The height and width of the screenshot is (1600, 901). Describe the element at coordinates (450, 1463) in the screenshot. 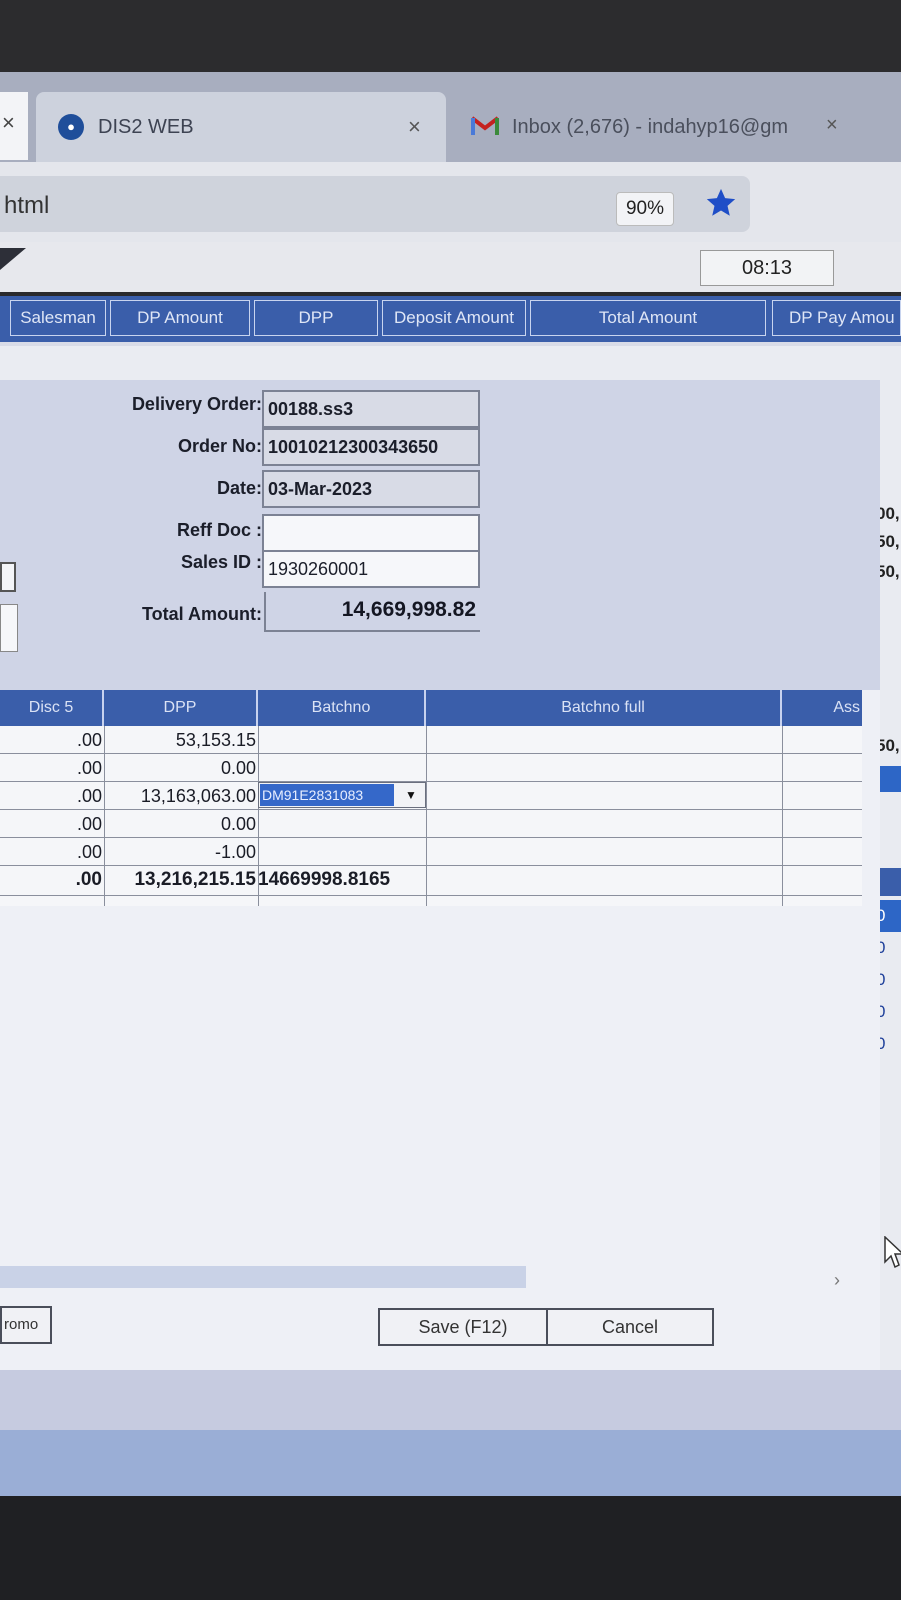

I see `taskbar` at that location.